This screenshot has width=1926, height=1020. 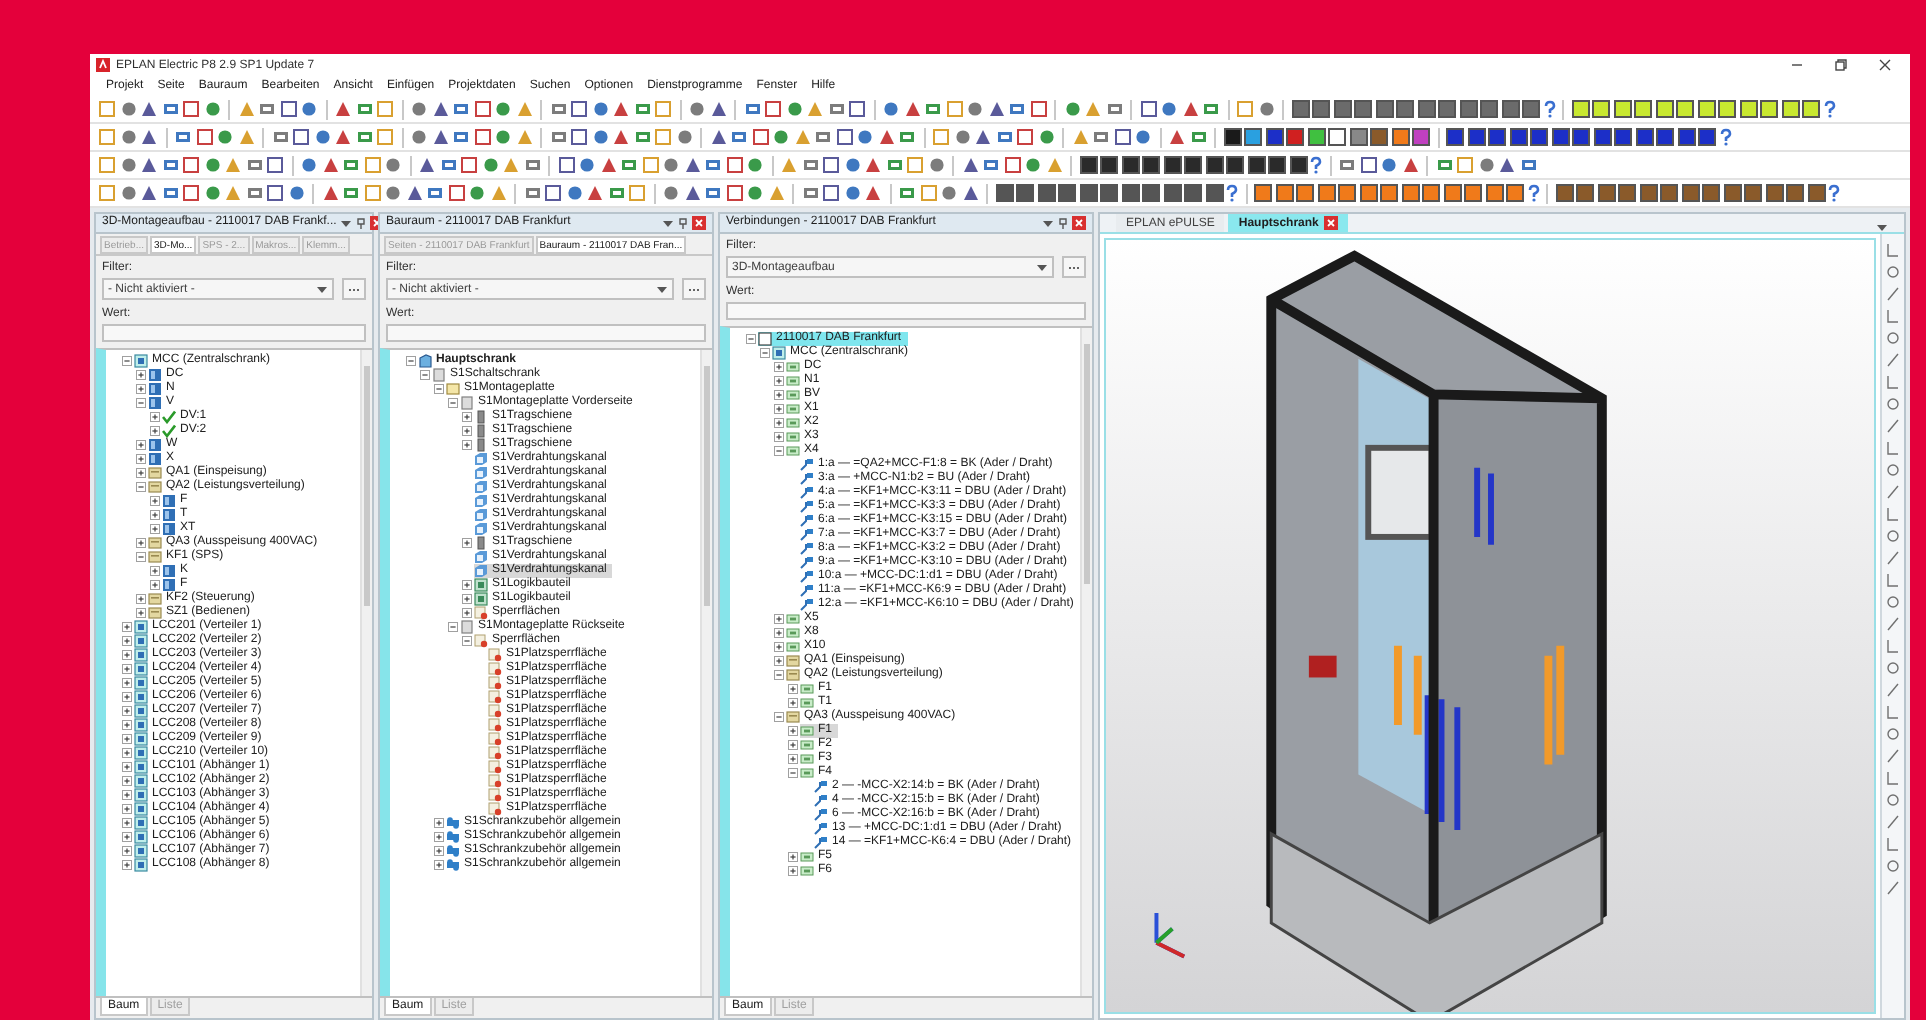 What do you see at coordinates (361, 223) in the screenshot?
I see `pin-icon` at bounding box center [361, 223].